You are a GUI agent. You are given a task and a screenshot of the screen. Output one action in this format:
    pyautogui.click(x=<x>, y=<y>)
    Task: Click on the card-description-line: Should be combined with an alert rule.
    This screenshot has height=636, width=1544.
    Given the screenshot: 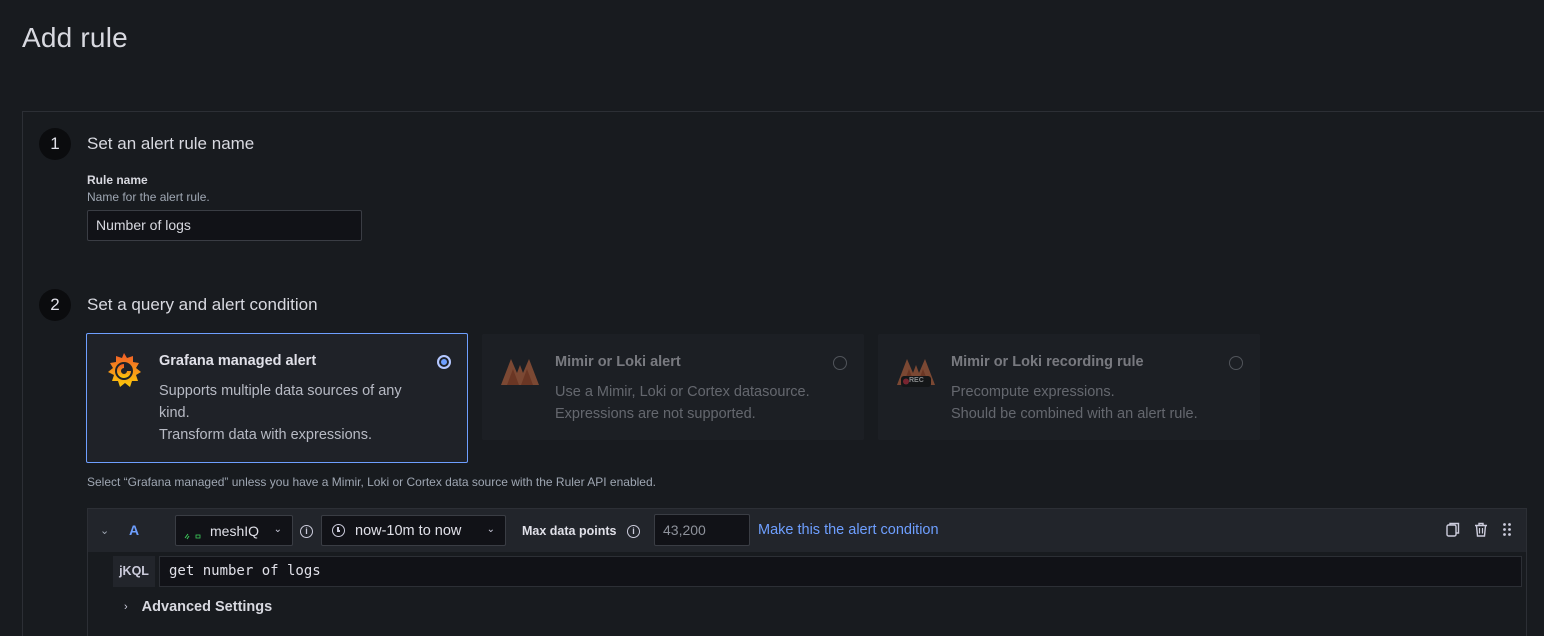 What is the action you would take?
    pyautogui.click(x=1074, y=414)
    